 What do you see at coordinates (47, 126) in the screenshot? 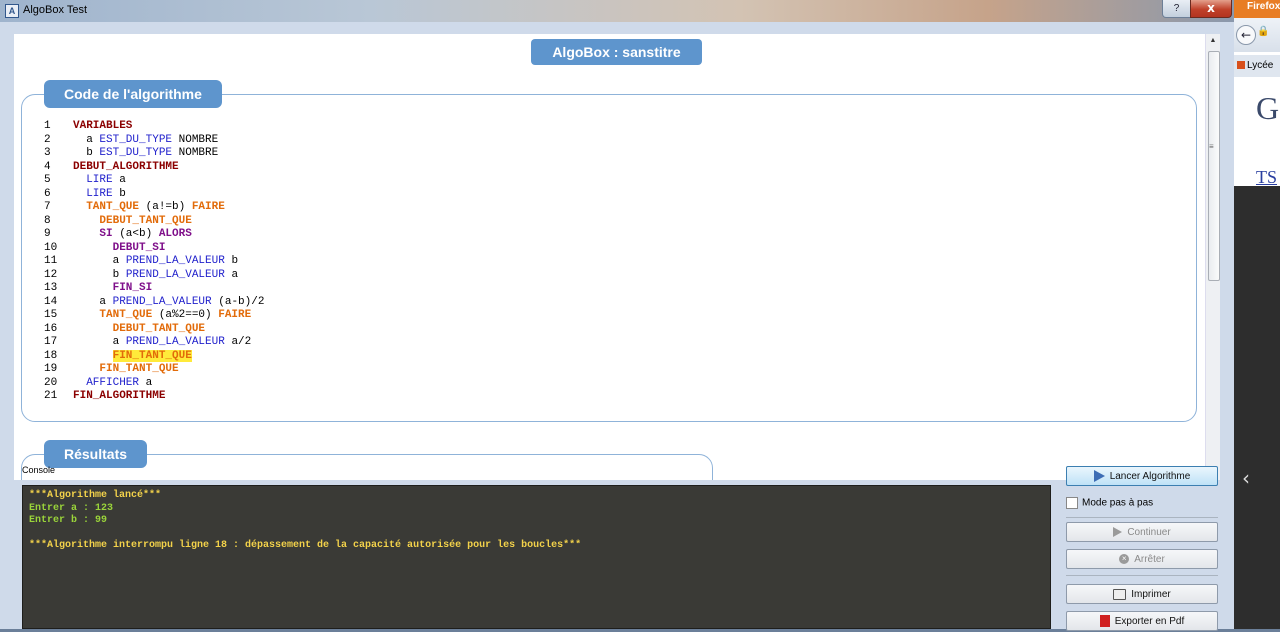
I see `line-number: 1` at bounding box center [47, 126].